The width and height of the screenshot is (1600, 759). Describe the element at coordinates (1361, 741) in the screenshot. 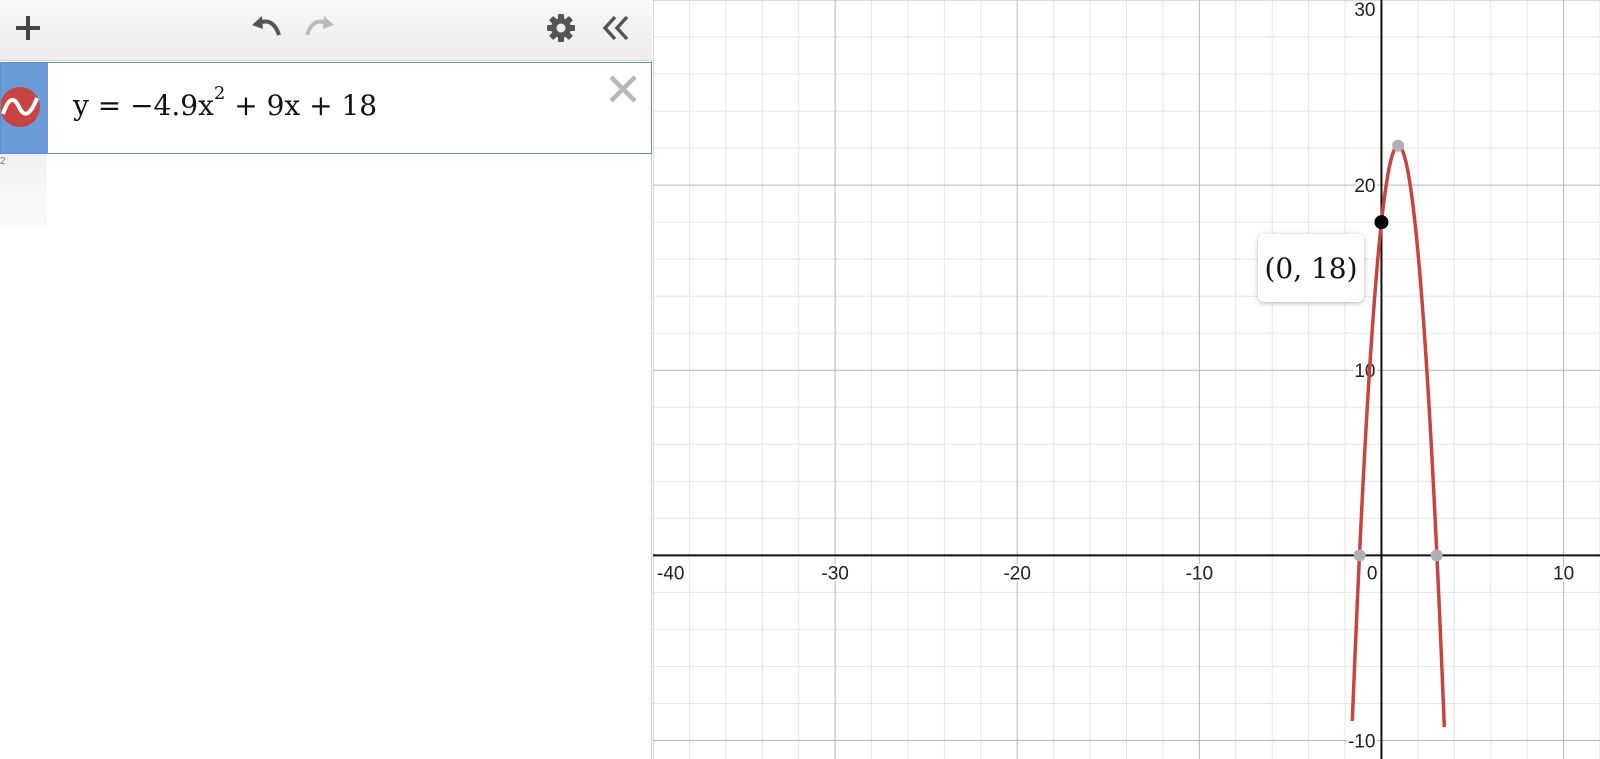

I see `y-tick-label: -10` at that location.